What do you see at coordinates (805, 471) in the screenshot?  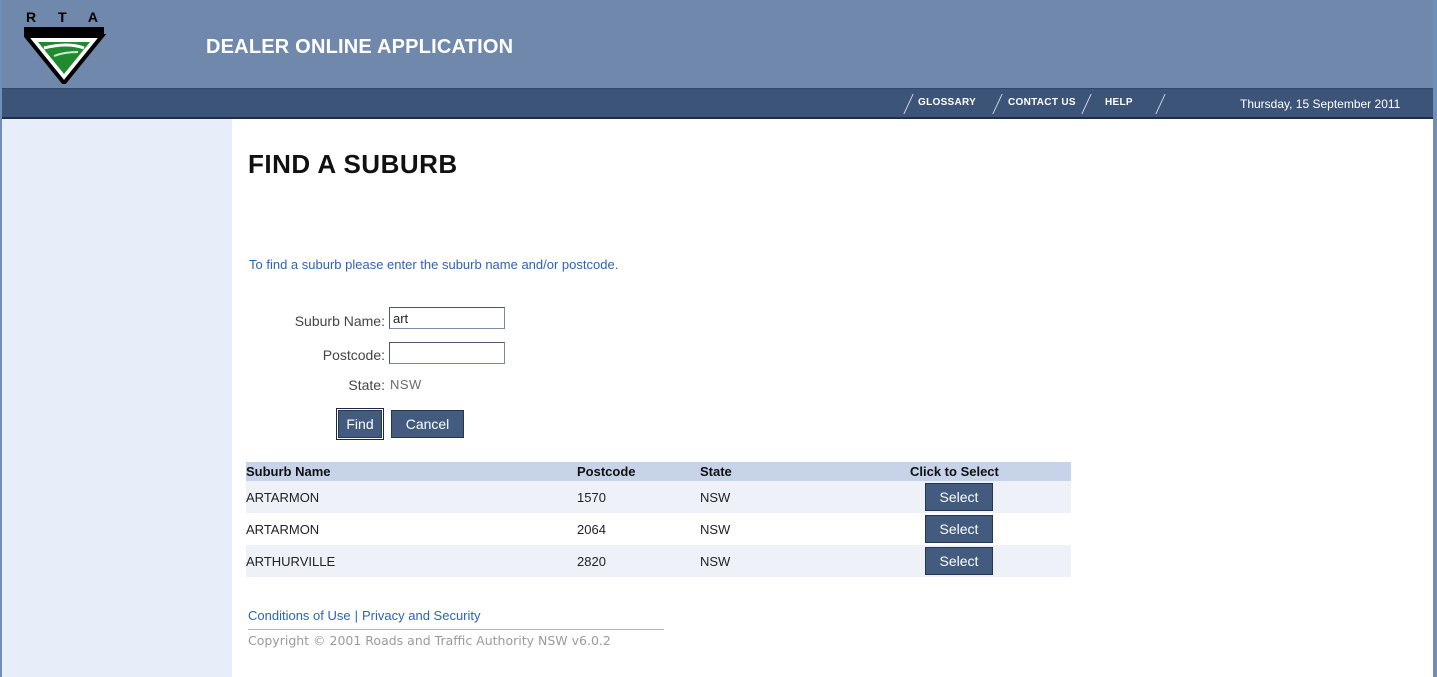 I see `column-header-state: State` at bounding box center [805, 471].